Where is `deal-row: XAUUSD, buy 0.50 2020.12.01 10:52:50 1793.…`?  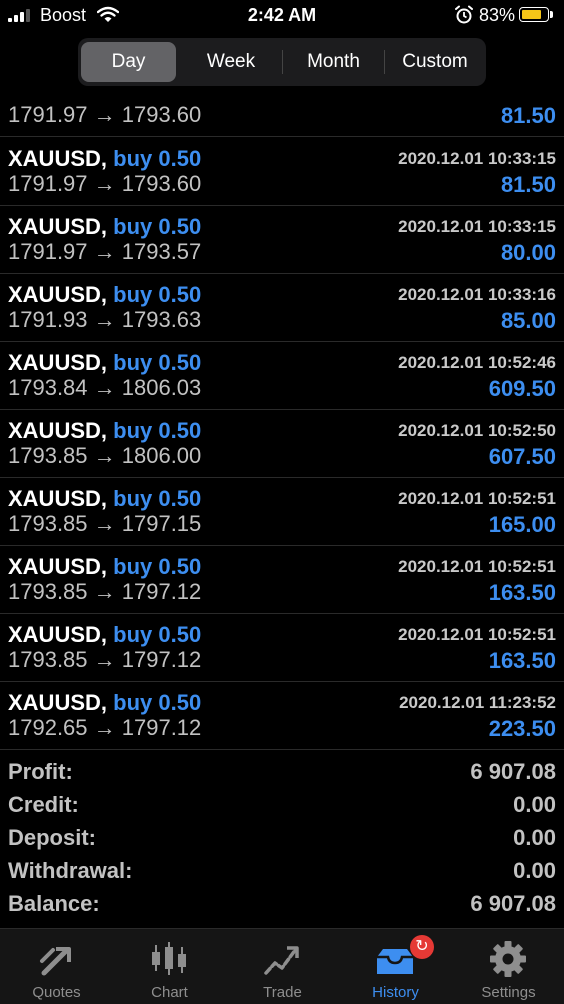 deal-row: XAUUSD, buy 0.50 2020.12.01 10:52:50 1793.… is located at coordinates (282, 444).